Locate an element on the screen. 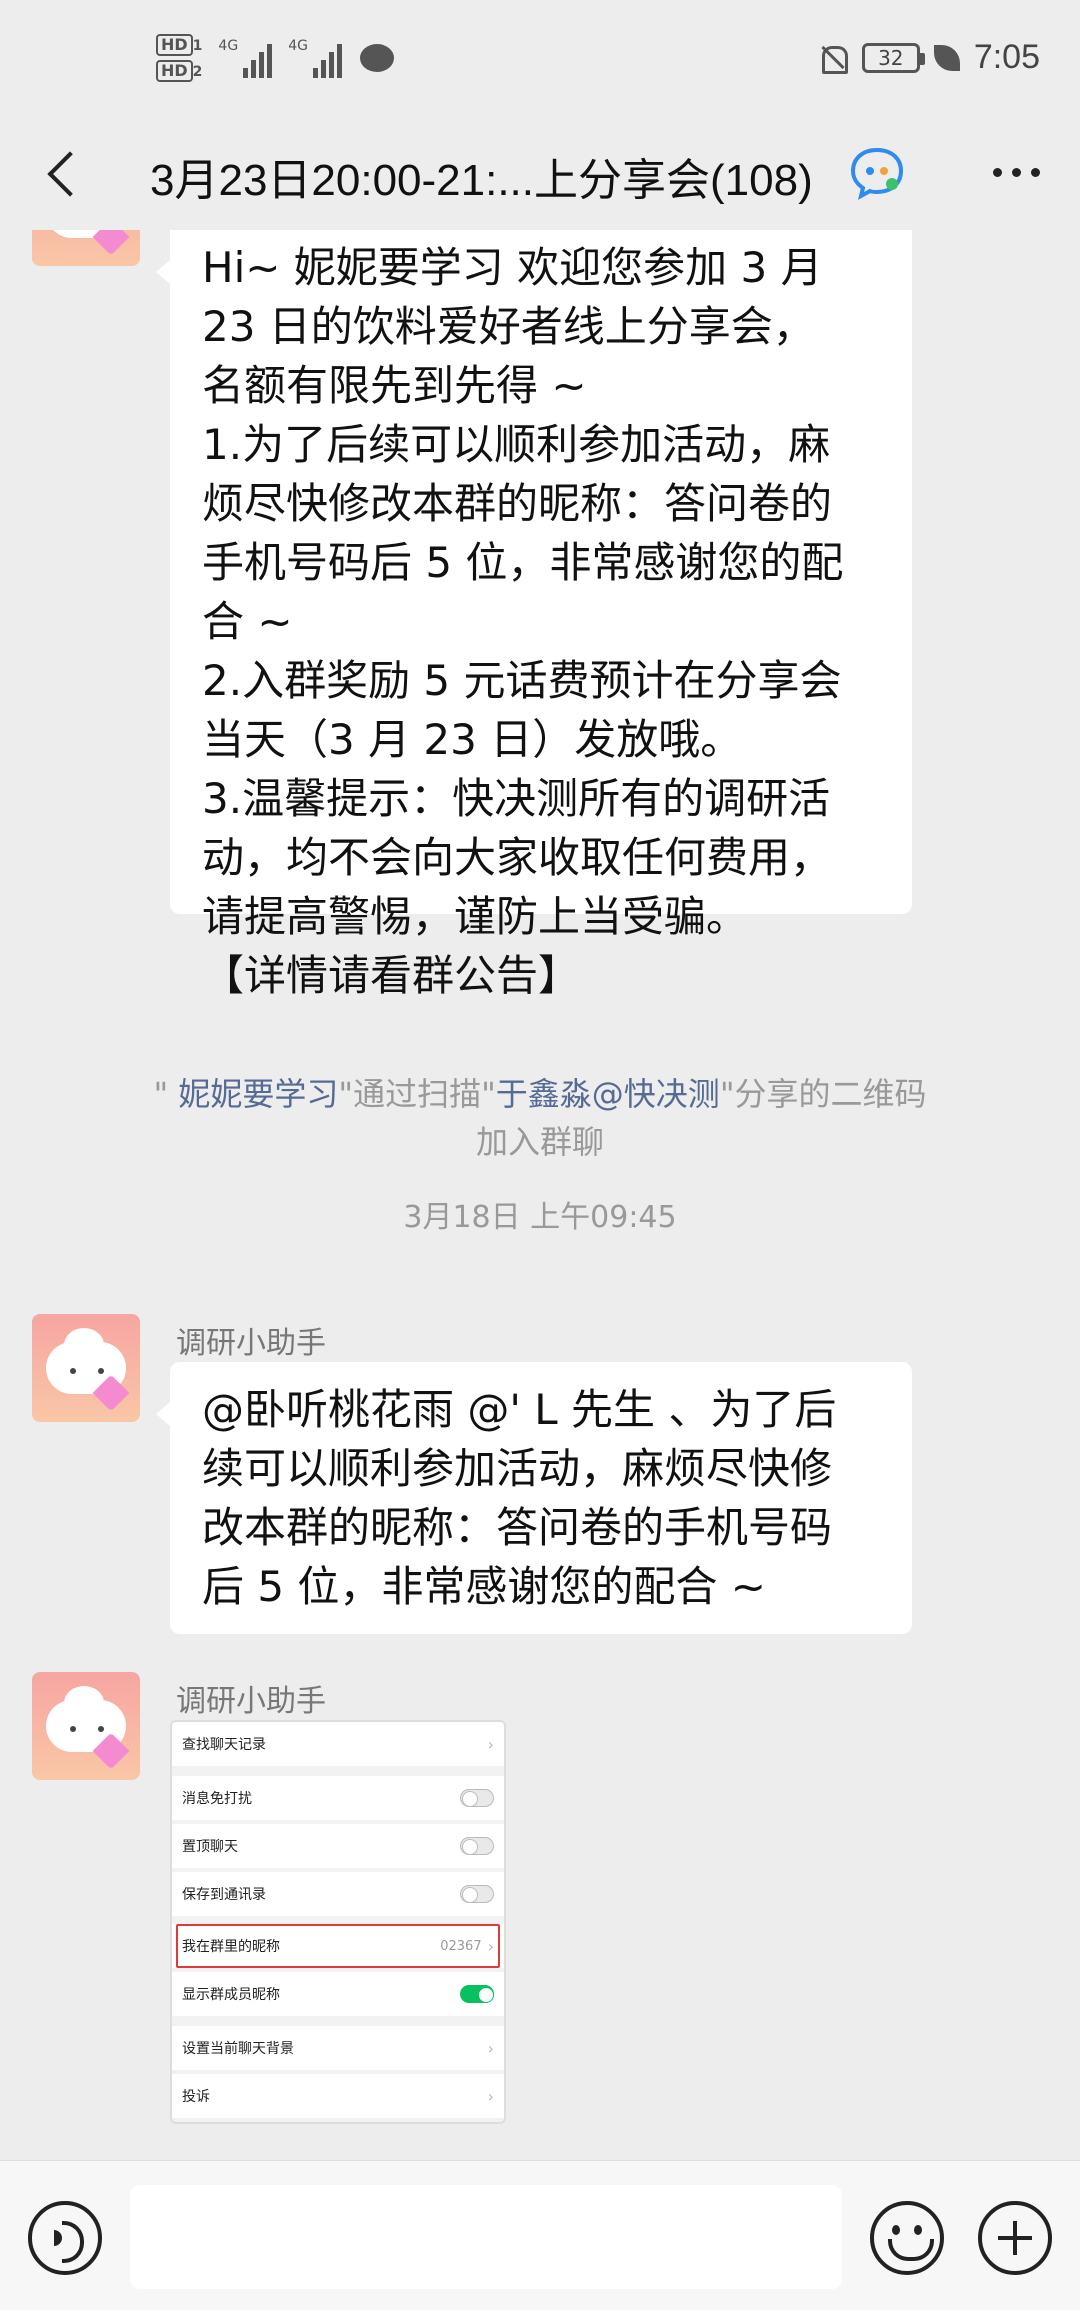 The height and width of the screenshot is (2310, 1080). message-line: 2.入群奖励 5 元话费预计在分享会 is located at coordinates (522, 680).